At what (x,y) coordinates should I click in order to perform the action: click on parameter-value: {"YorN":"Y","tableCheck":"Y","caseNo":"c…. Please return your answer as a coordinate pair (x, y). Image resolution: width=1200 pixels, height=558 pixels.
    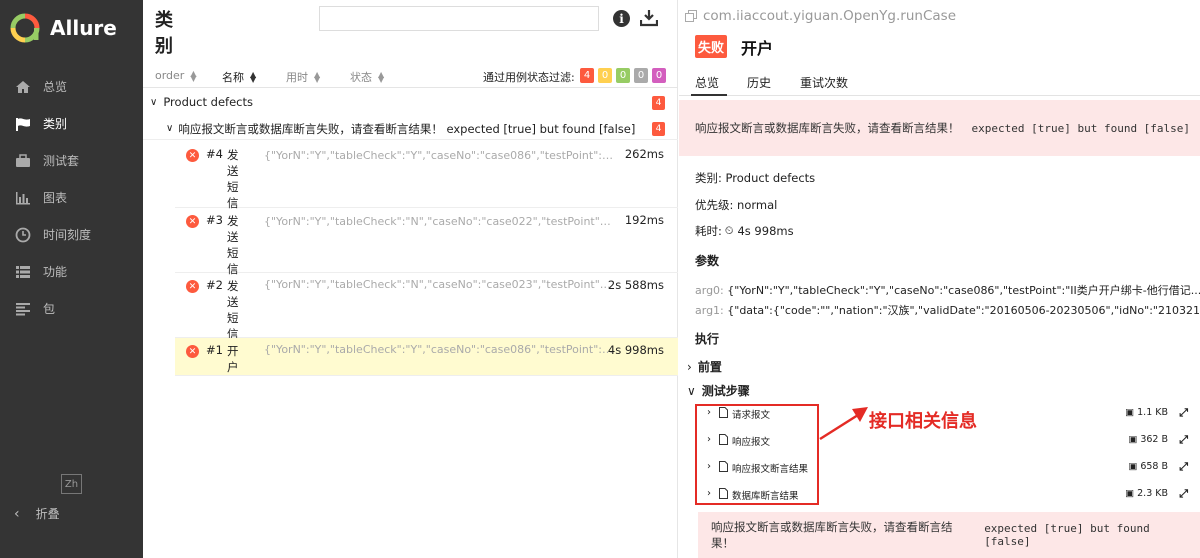
    Looking at the image, I should click on (963, 290).